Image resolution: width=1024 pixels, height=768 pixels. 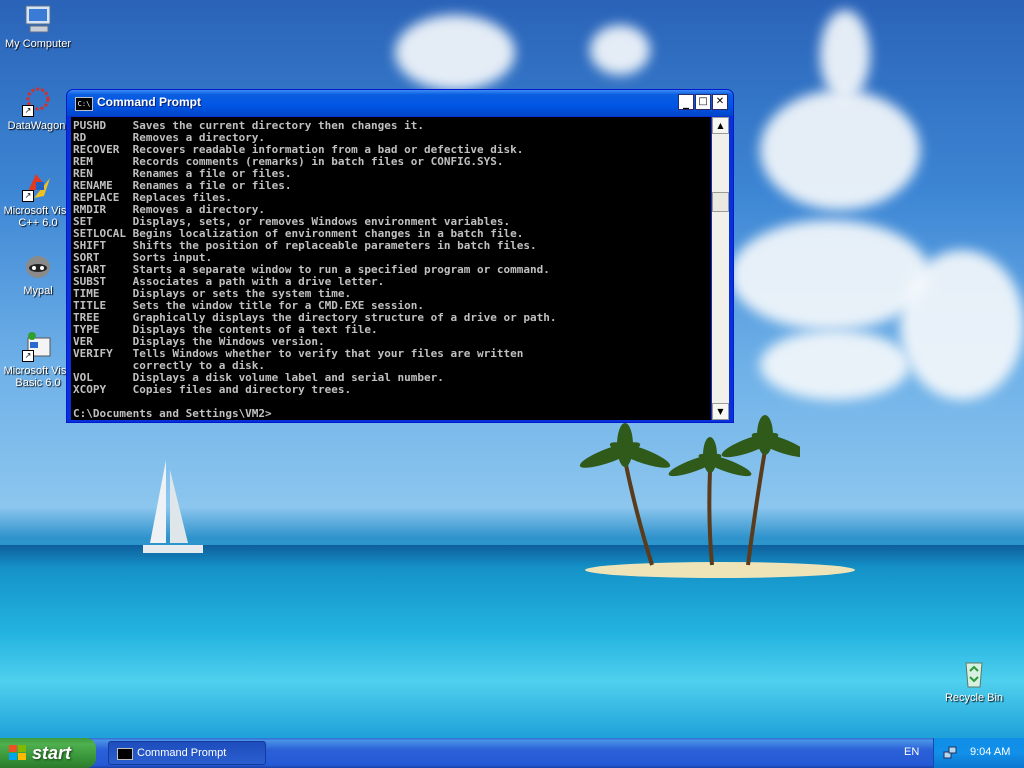 I want to click on network-icon, so click(x=950, y=753).